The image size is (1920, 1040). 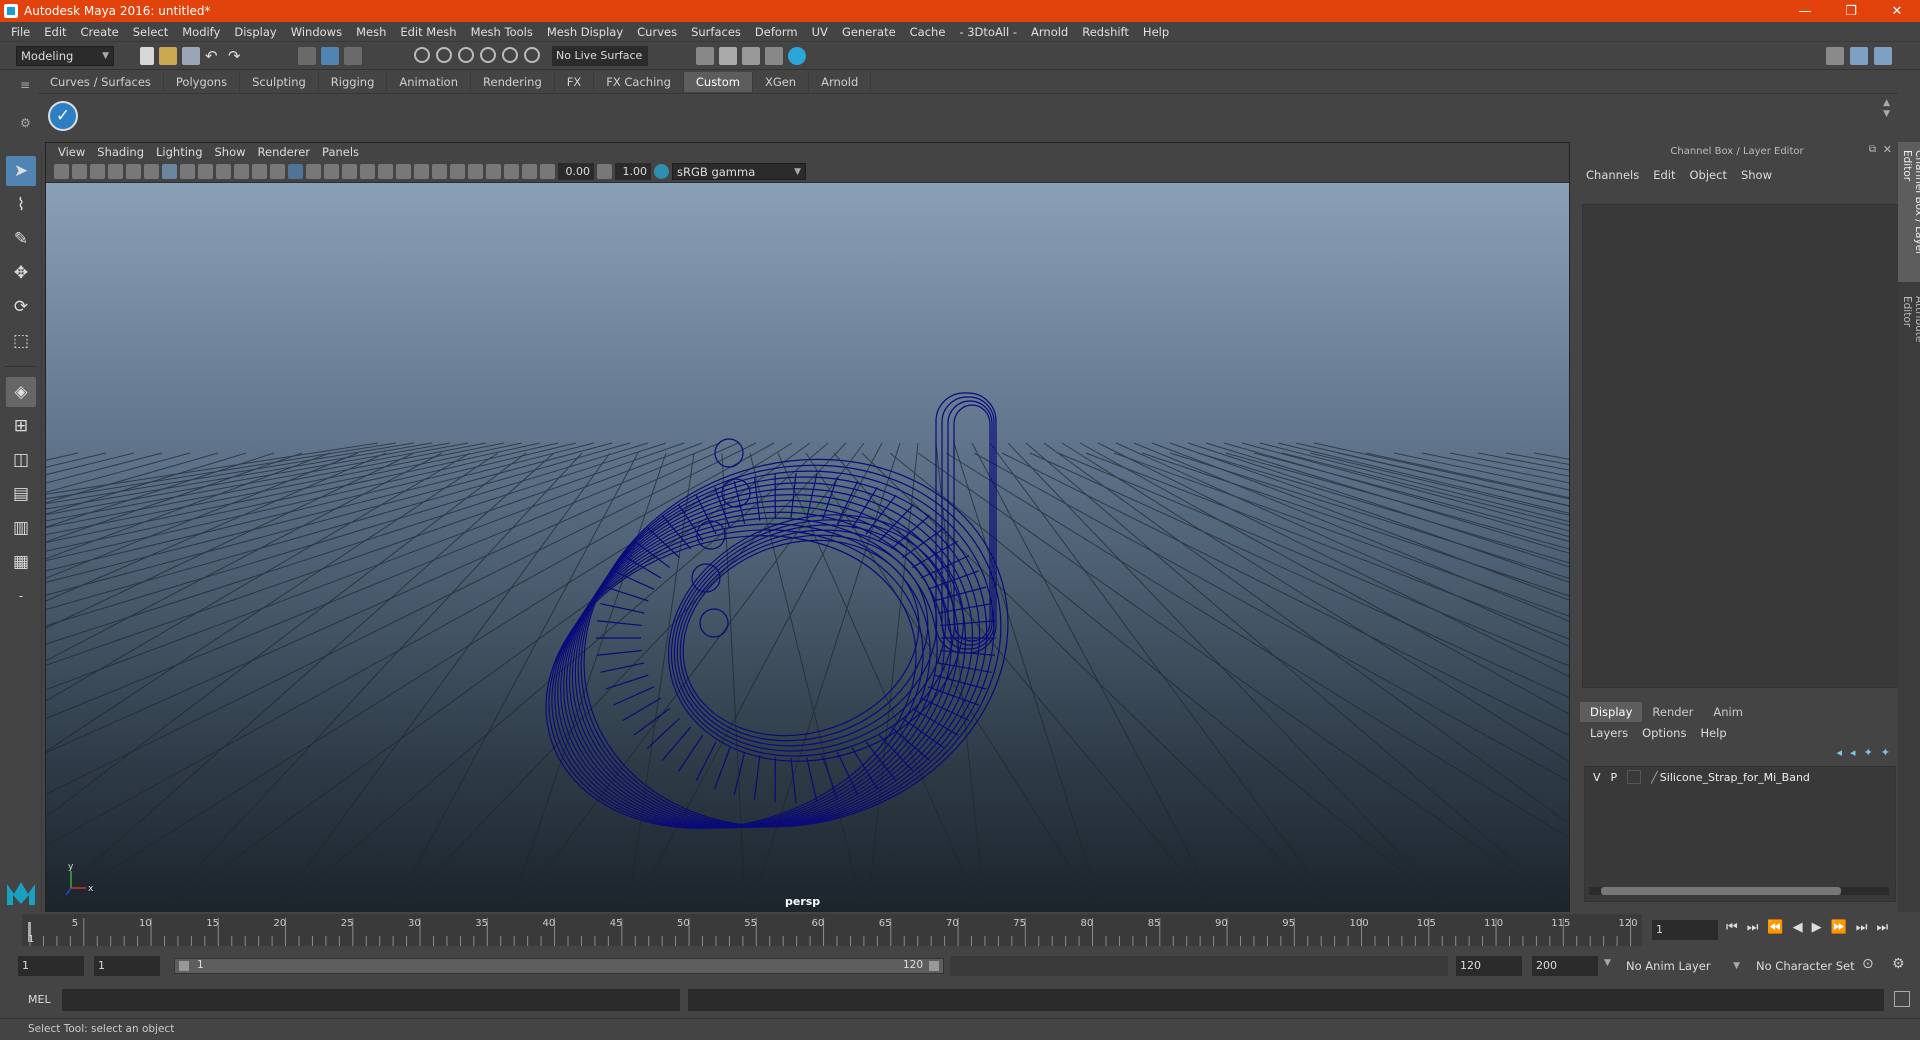 What do you see at coordinates (1721, 891) in the screenshot?
I see `layer-list-scrollbar-thumb` at bounding box center [1721, 891].